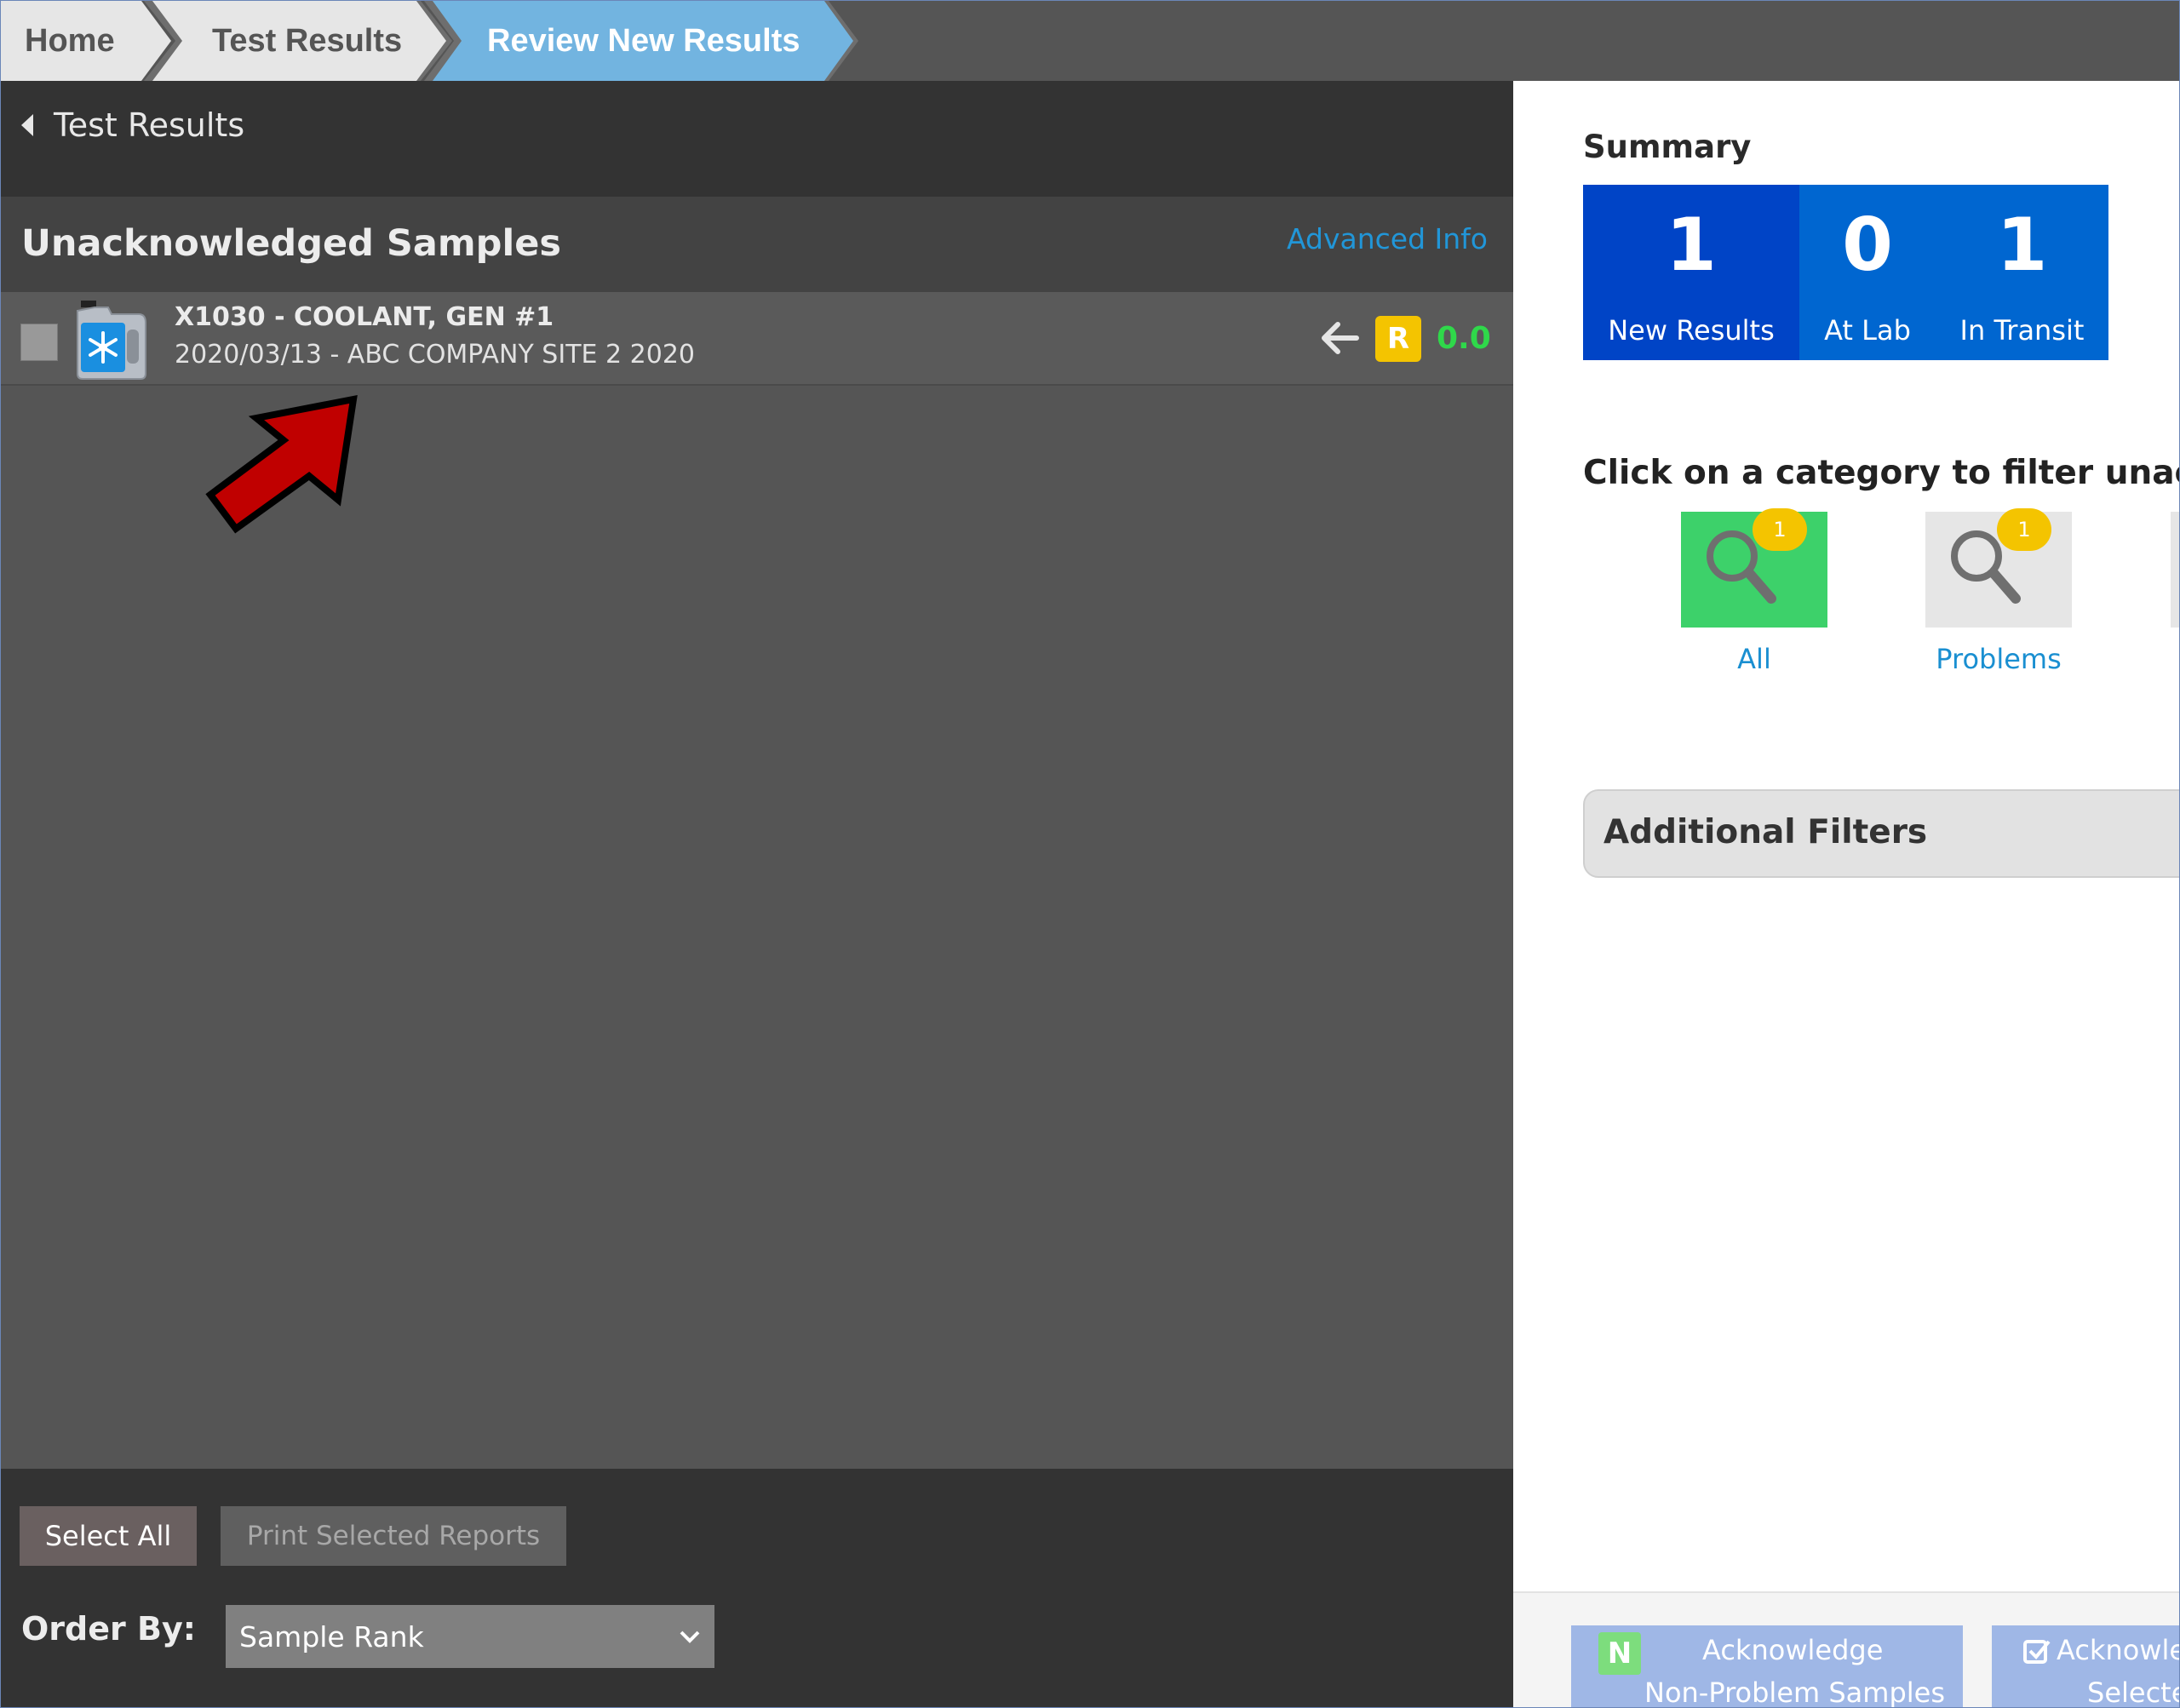  Describe the element at coordinates (1999, 568) in the screenshot. I see `category-problems-tile: 1` at that location.